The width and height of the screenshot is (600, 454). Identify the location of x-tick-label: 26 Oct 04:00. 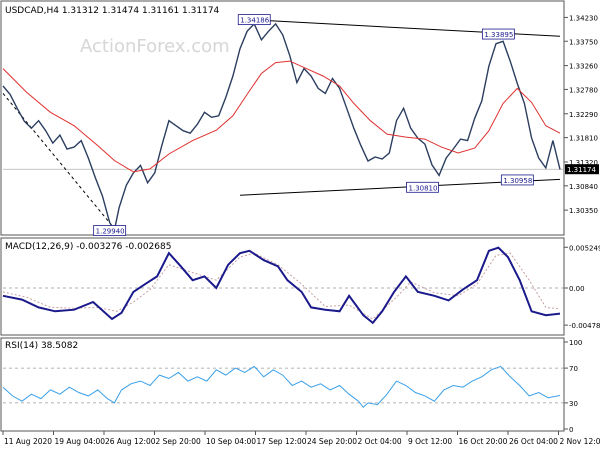
(533, 441).